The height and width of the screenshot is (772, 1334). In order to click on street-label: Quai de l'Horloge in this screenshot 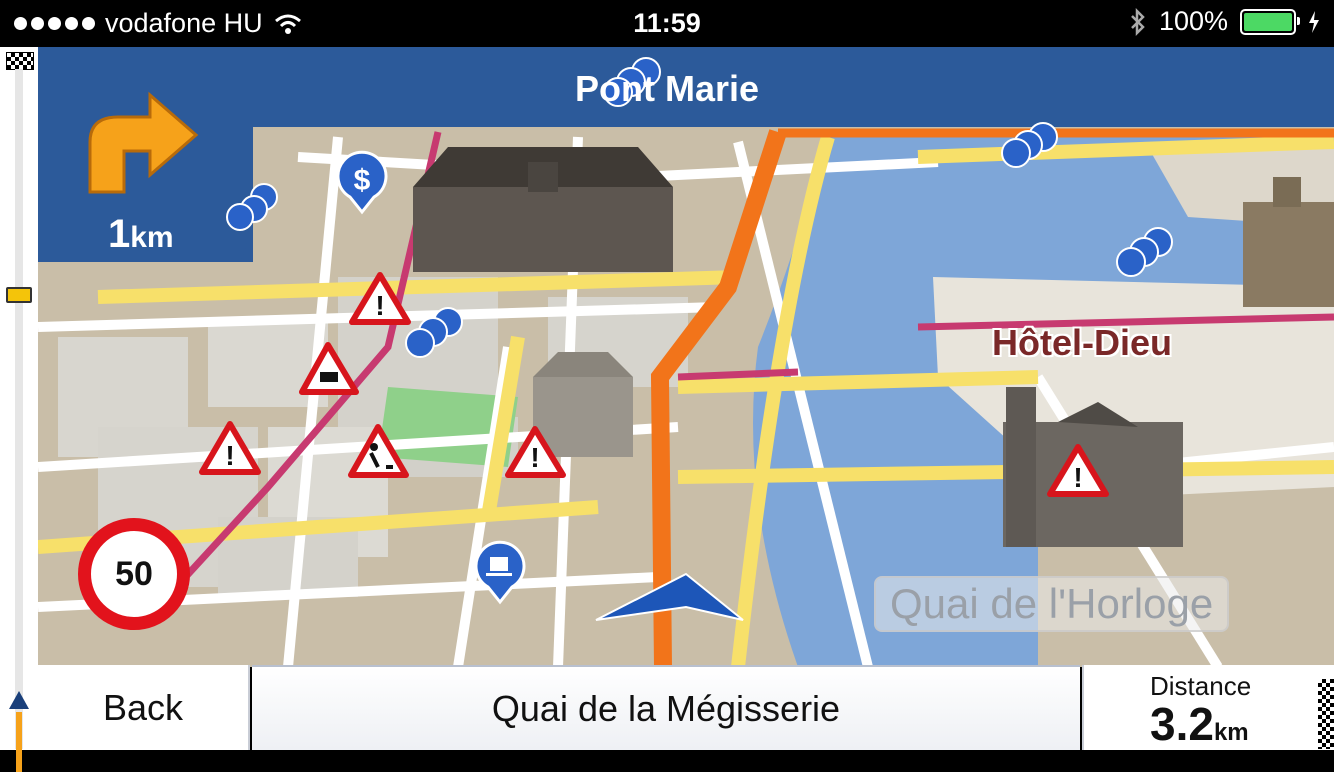, I will do `click(1052, 604)`.